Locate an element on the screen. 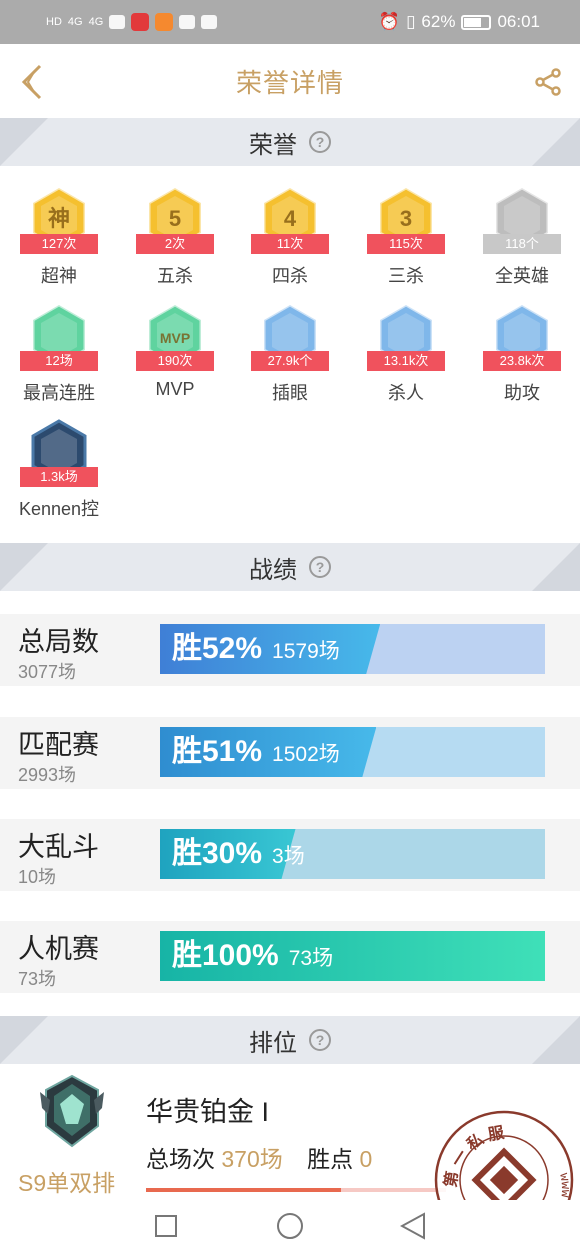 This screenshot has width=580, height=1257. five-badge-glyph: 5 is located at coordinates (175, 218).